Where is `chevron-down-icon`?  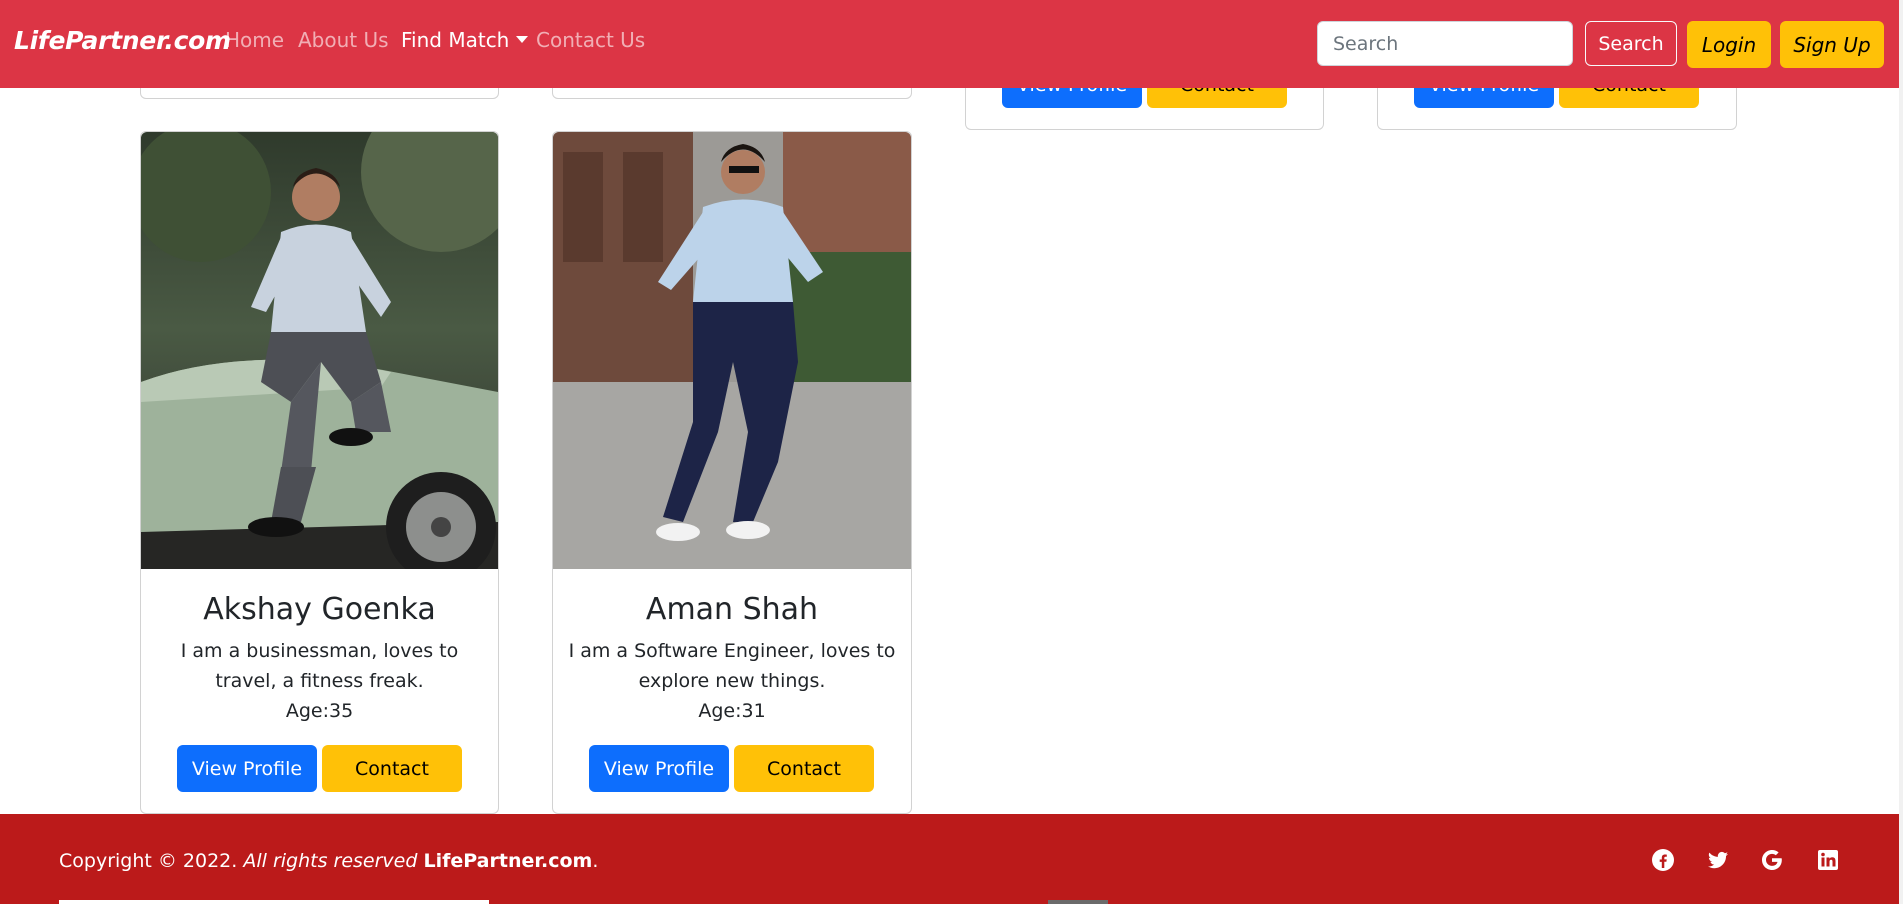 chevron-down-icon is located at coordinates (522, 39).